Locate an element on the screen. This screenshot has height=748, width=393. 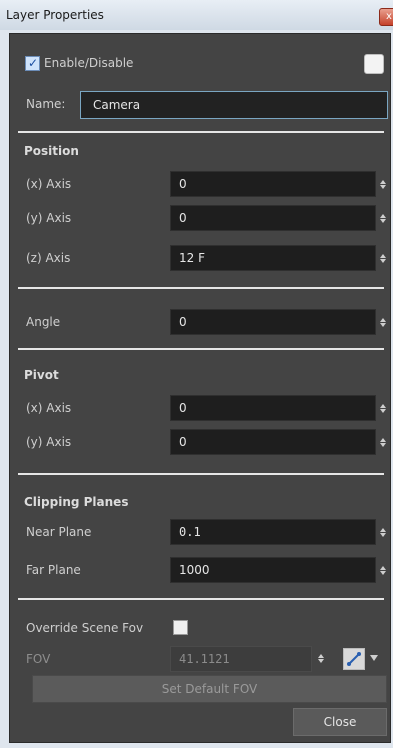
angle-spinner is located at coordinates (383, 322).